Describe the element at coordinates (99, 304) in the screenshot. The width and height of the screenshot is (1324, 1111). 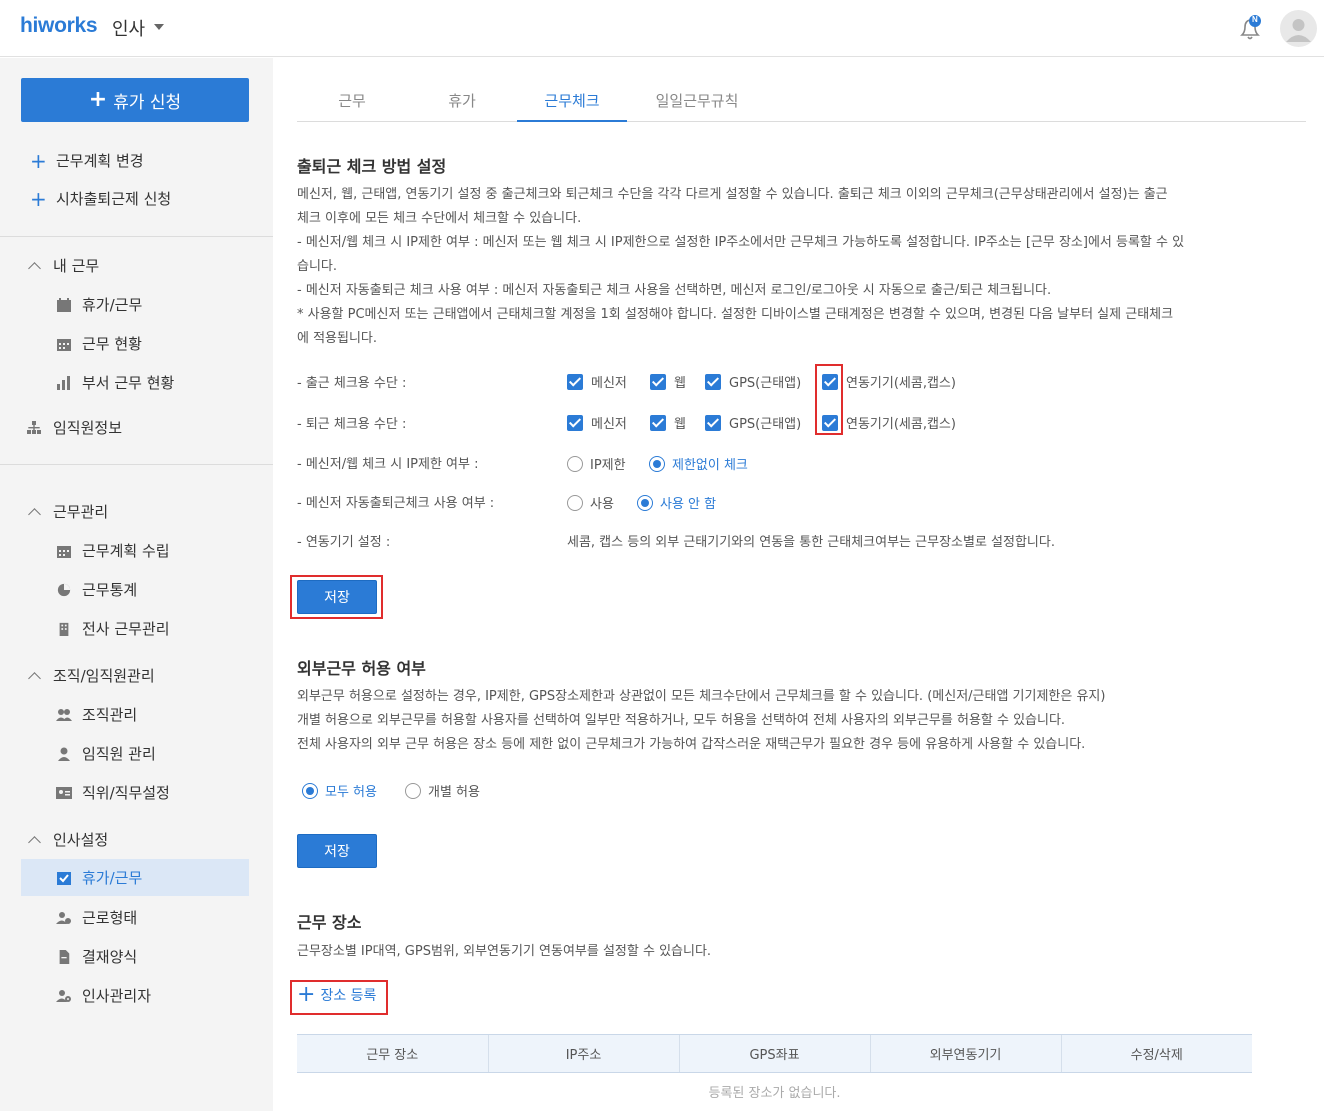
I see `sidebar-item-leave-work: 휴가/근무` at that location.